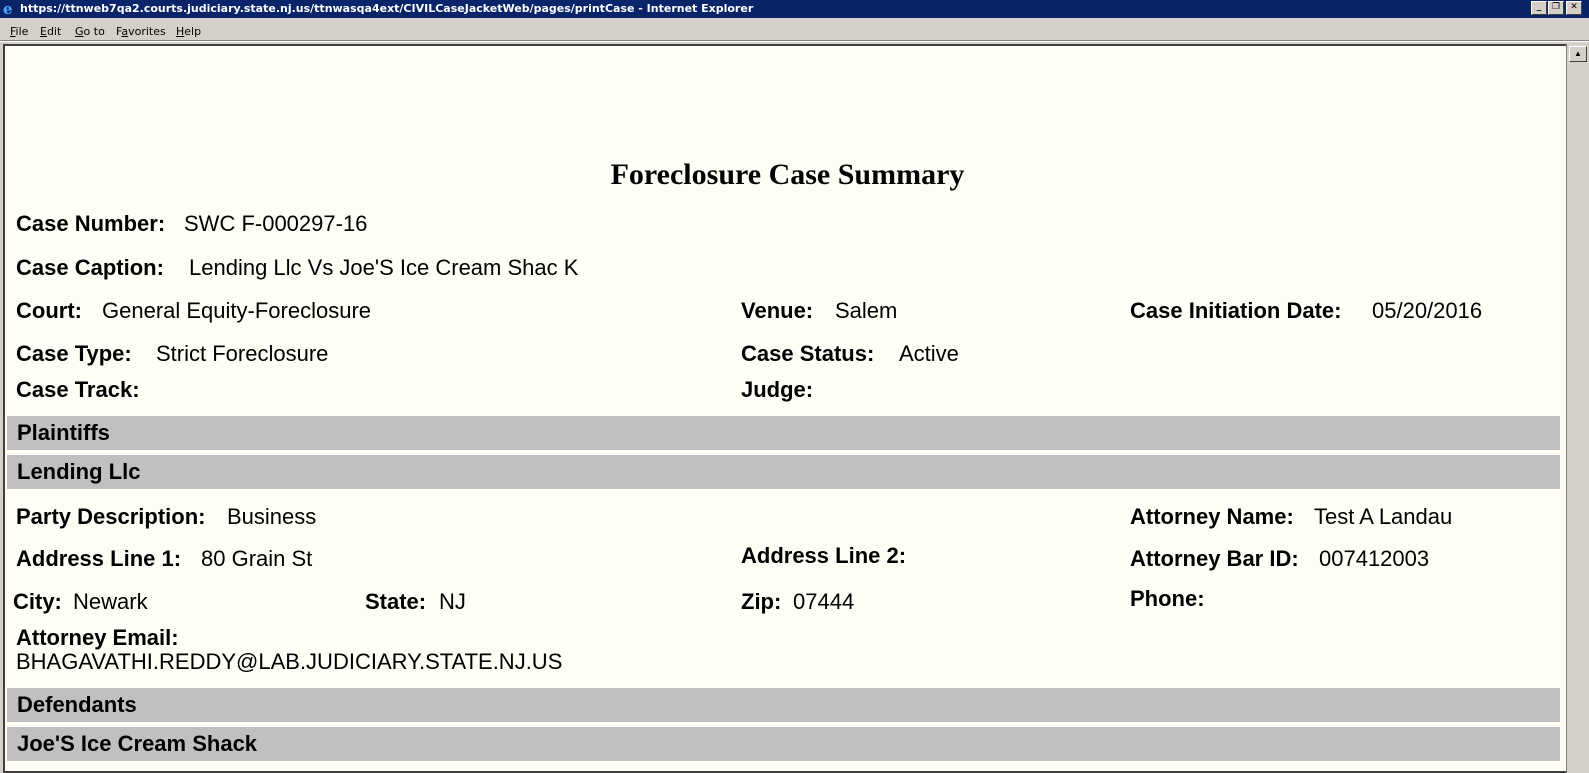  What do you see at coordinates (50, 31) in the screenshot?
I see `menu-edit: Edit` at bounding box center [50, 31].